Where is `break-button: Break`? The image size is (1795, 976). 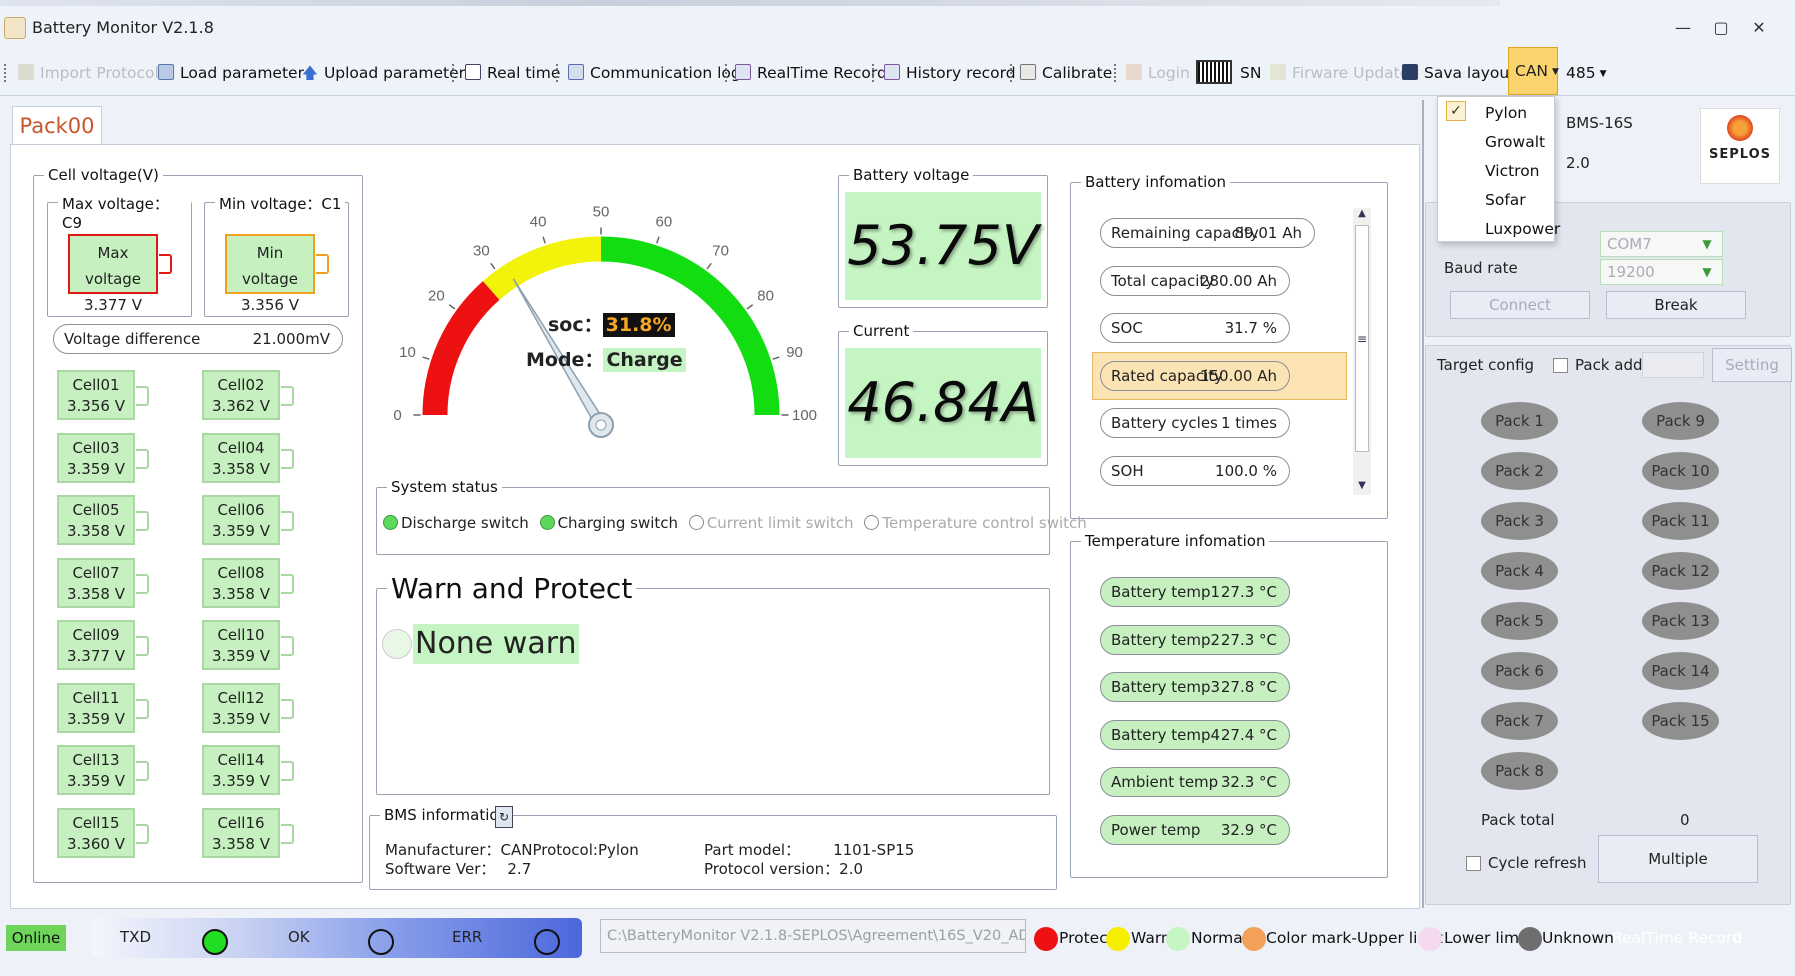 break-button: Break is located at coordinates (1676, 305).